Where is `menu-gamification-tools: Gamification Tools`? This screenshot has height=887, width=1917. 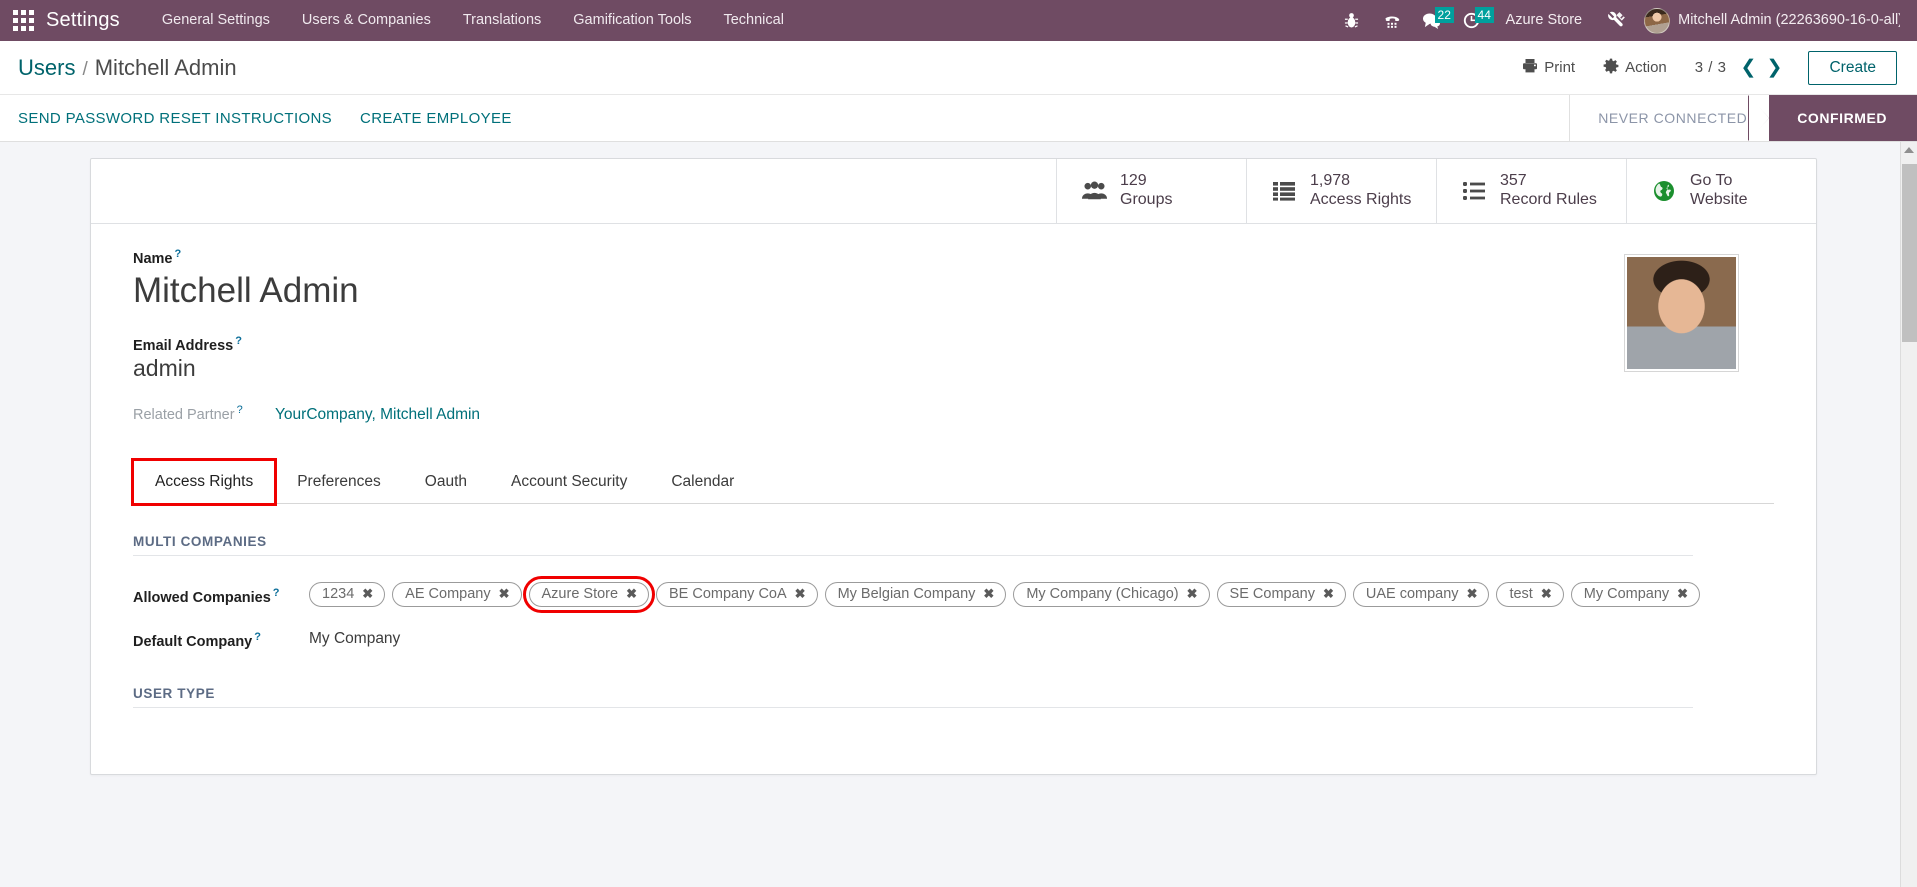 menu-gamification-tools: Gamification Tools is located at coordinates (632, 20).